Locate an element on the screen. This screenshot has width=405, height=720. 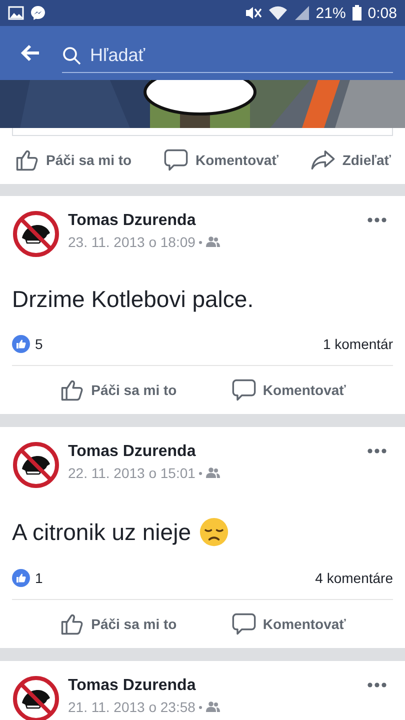
post-date: 21. 11. 2013 o 23:58 is located at coordinates (132, 707).